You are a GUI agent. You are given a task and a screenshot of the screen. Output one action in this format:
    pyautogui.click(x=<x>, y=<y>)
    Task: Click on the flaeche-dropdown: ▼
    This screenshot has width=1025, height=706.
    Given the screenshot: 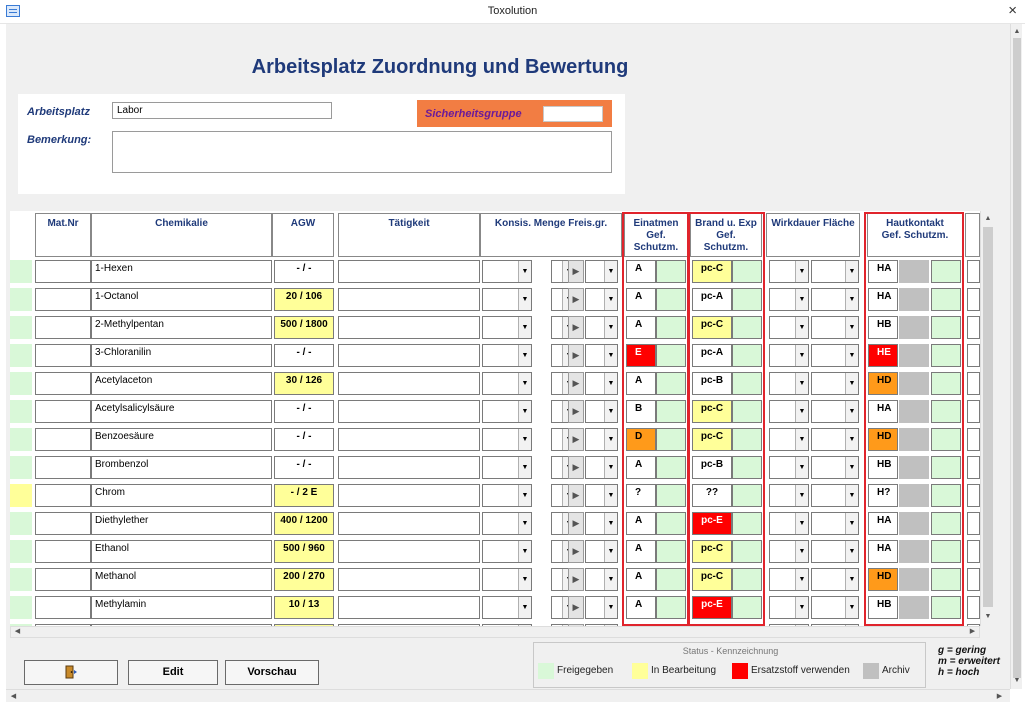 What is the action you would take?
    pyautogui.click(x=835, y=607)
    